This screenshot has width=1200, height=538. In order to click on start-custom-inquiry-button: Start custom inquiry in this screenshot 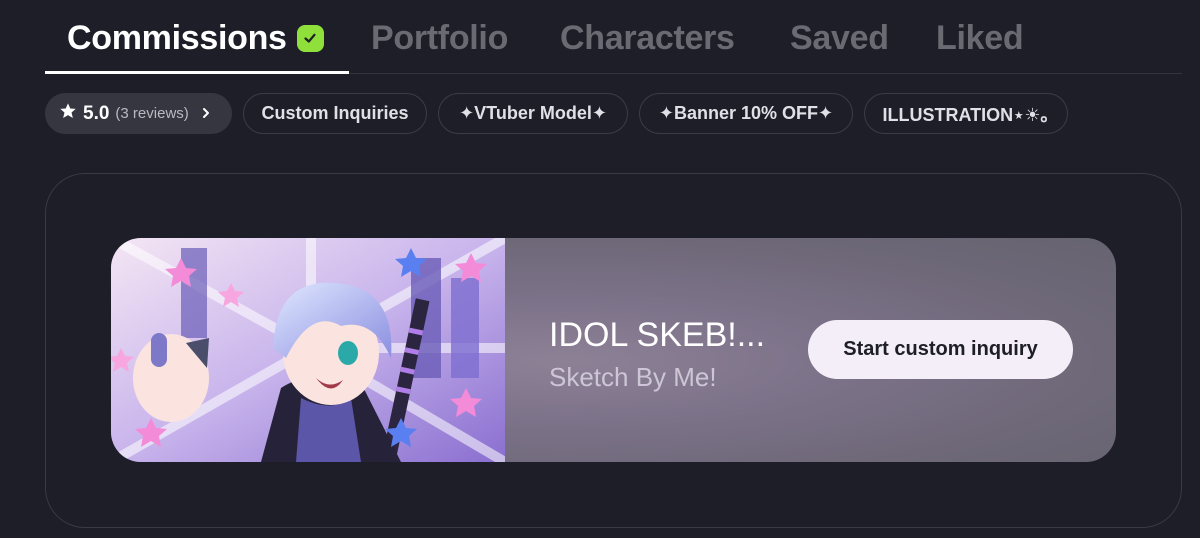, I will do `click(940, 349)`.